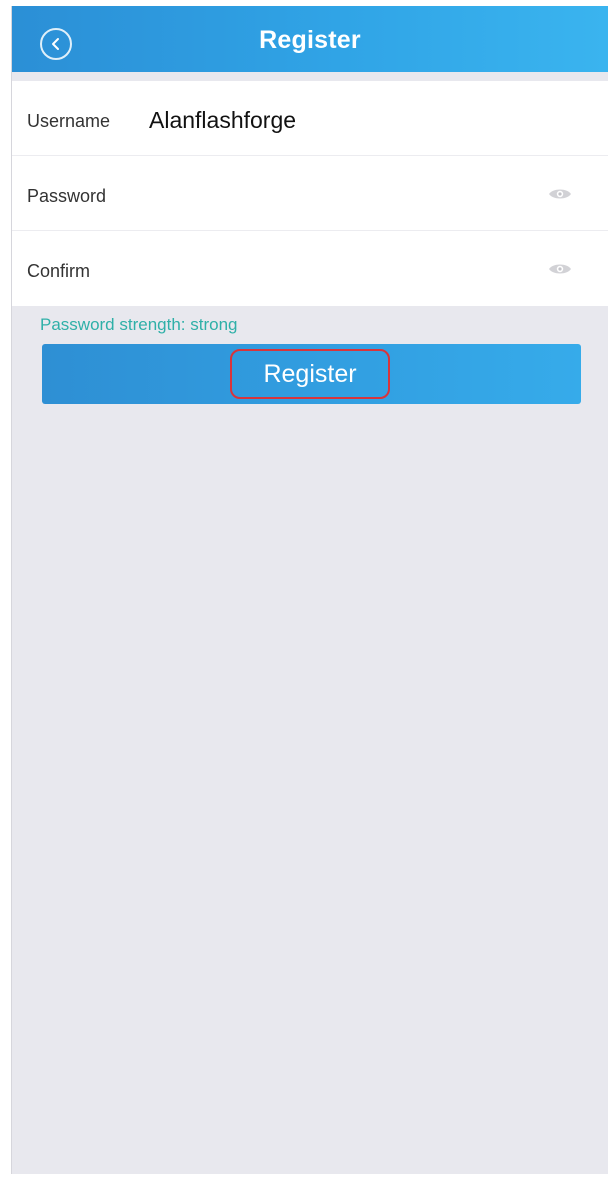 The image size is (611, 1181). I want to click on username-row: Username Alanflashforge, so click(310, 118).